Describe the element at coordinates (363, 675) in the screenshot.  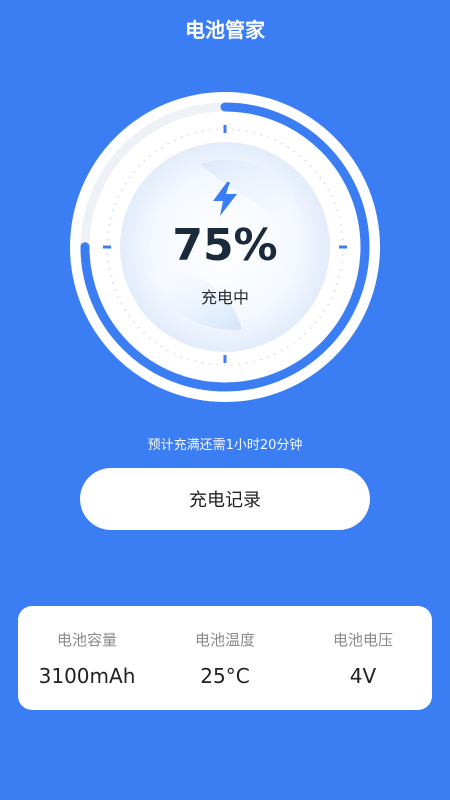
I see `info-value: 4V` at that location.